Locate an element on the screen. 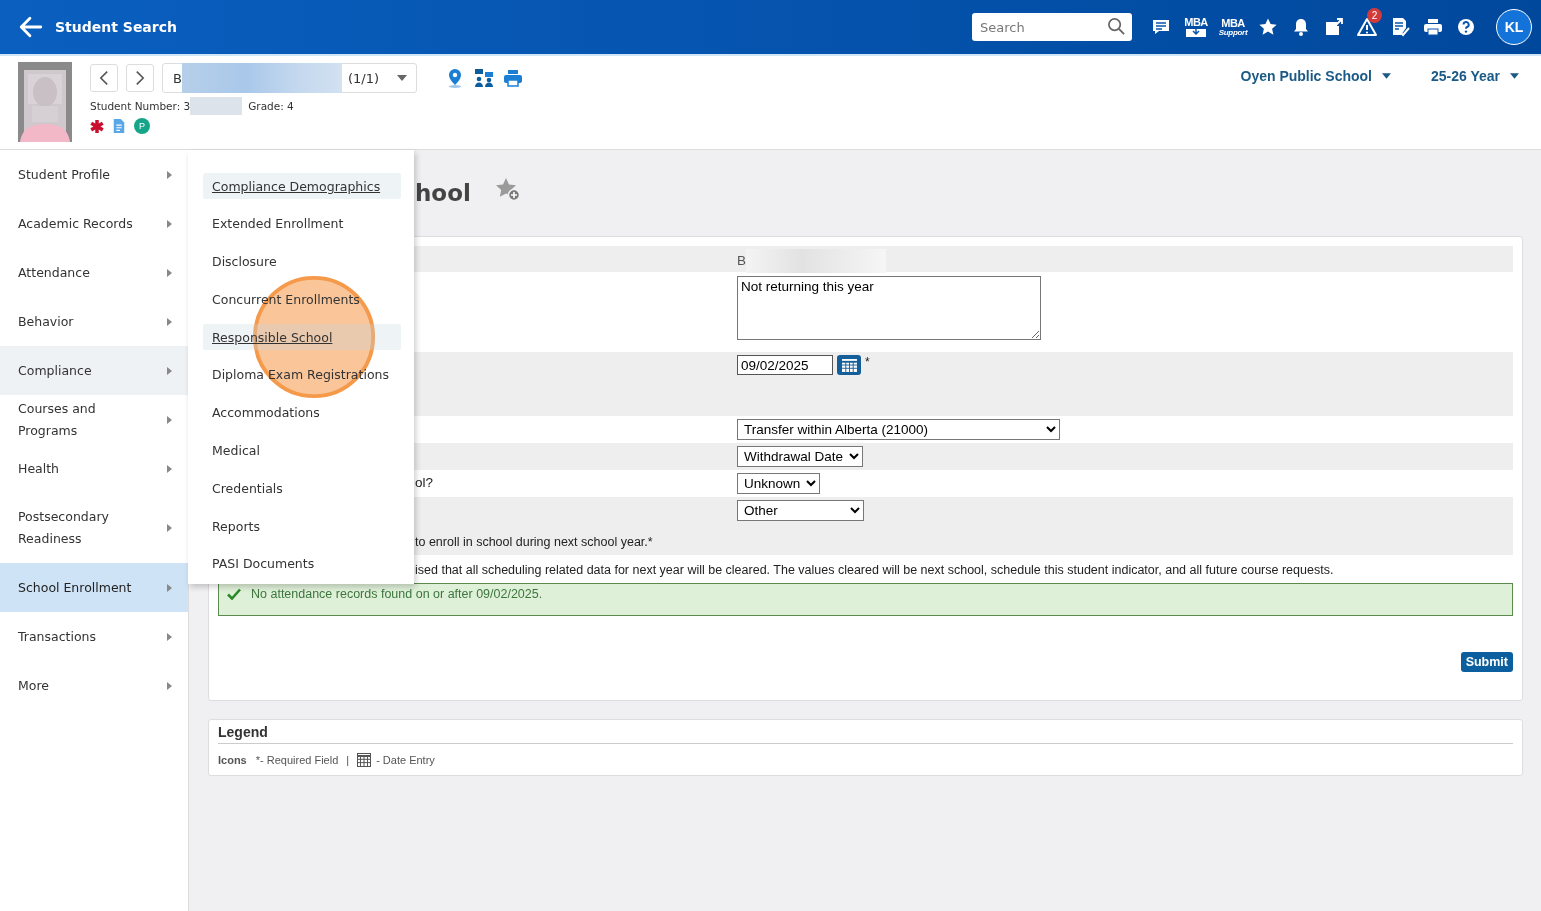 This screenshot has height=911, width=1541. field-label: ol? is located at coordinates (424, 482).